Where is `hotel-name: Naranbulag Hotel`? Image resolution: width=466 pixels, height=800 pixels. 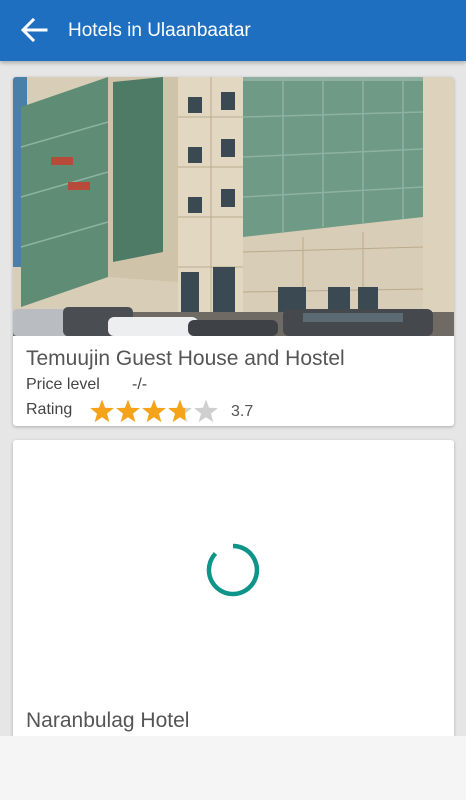 hotel-name: Naranbulag Hotel is located at coordinates (108, 720).